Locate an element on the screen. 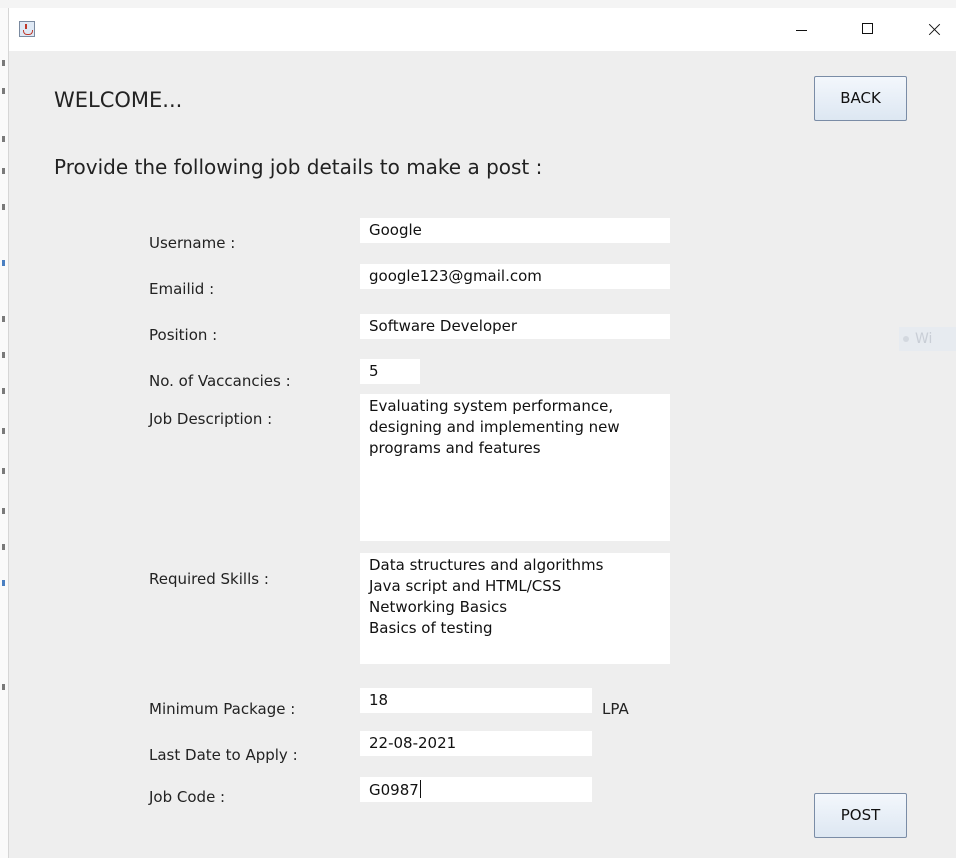 The height and width of the screenshot is (858, 956). minimum-package-field: 18 is located at coordinates (476, 700).